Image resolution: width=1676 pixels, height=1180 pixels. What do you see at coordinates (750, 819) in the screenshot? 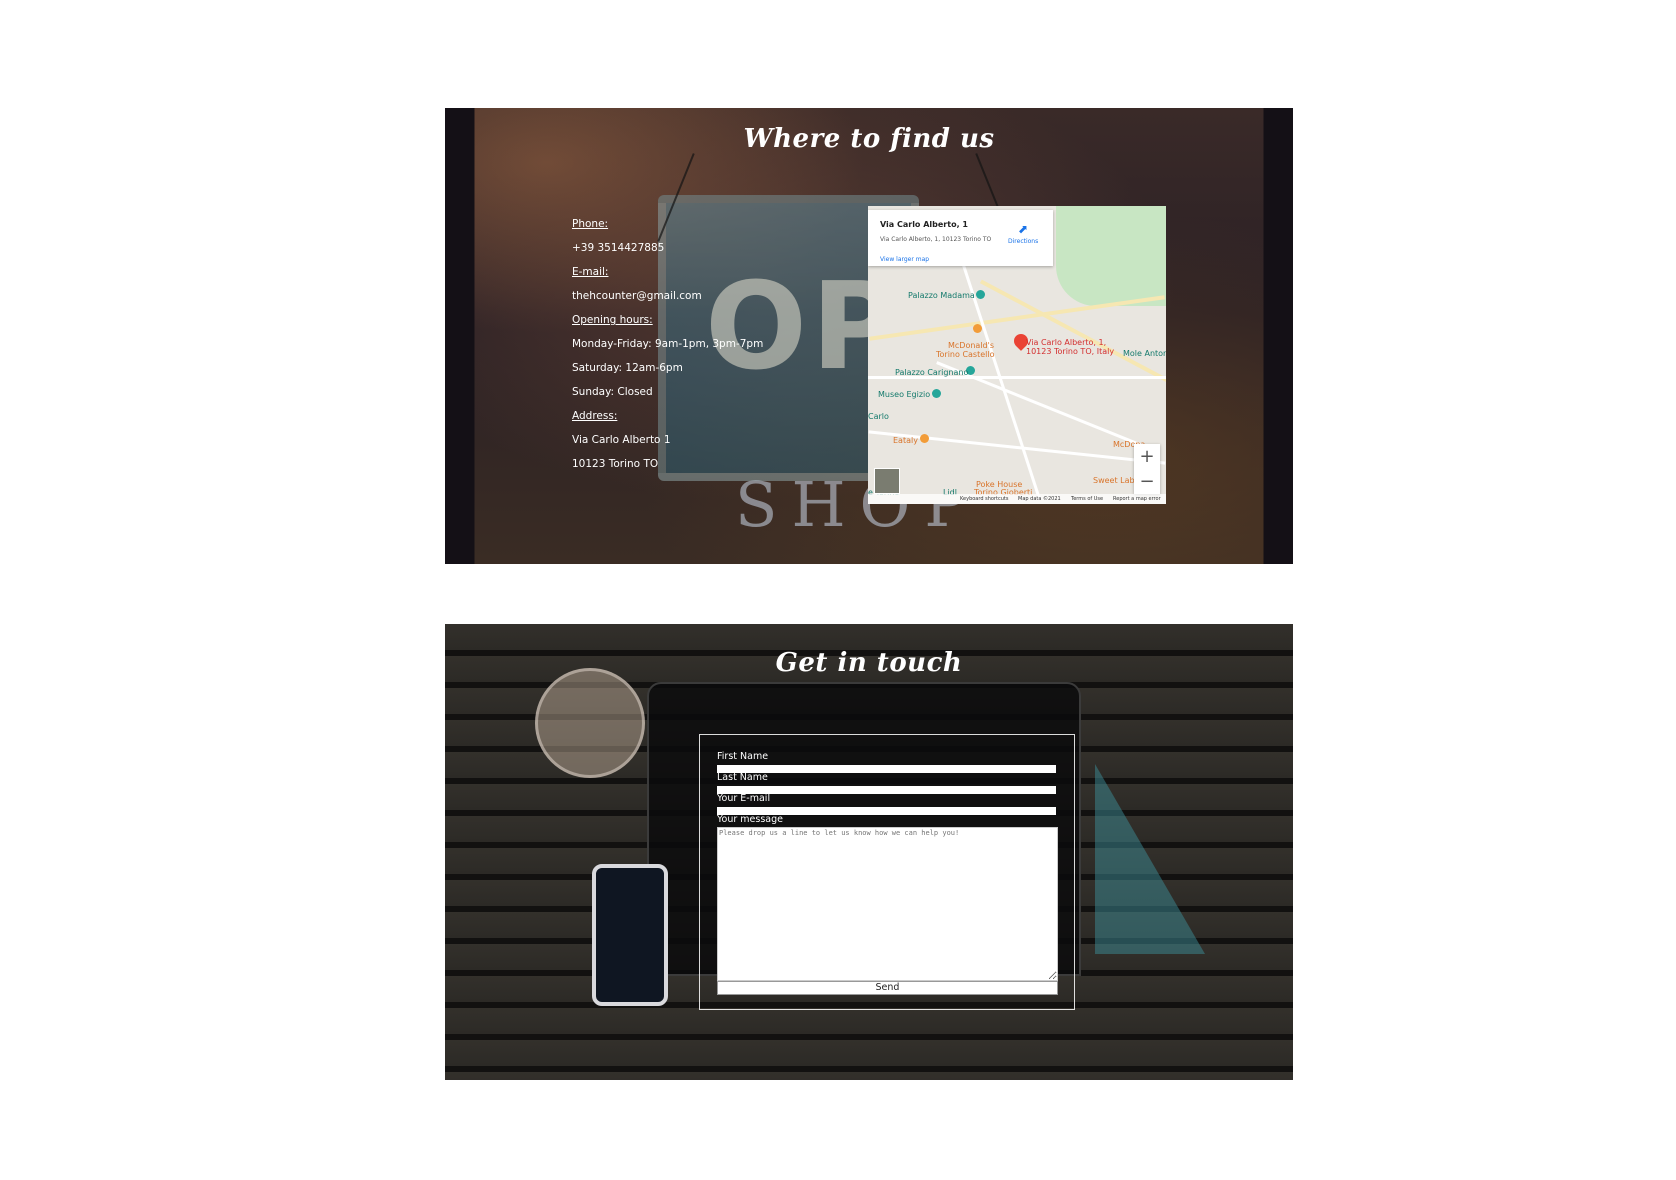
I see `message-label: Your message` at bounding box center [750, 819].